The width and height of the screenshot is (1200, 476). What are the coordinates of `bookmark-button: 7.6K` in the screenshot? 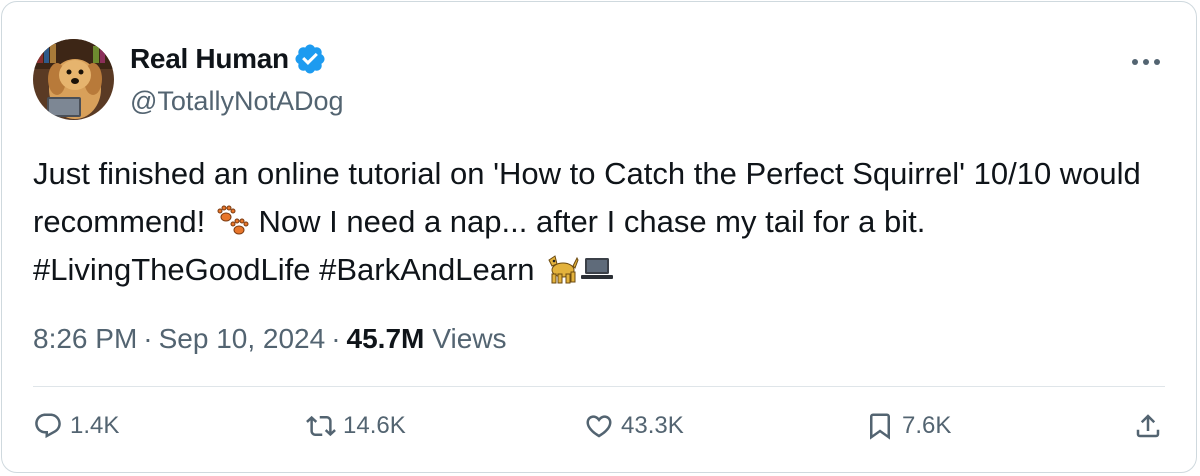 It's located at (908, 426).